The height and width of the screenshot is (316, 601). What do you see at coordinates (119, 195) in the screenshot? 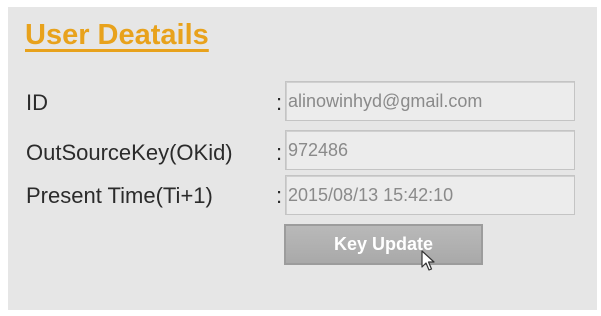
I see `present-time-label: Present Time(Ti+1)` at bounding box center [119, 195].